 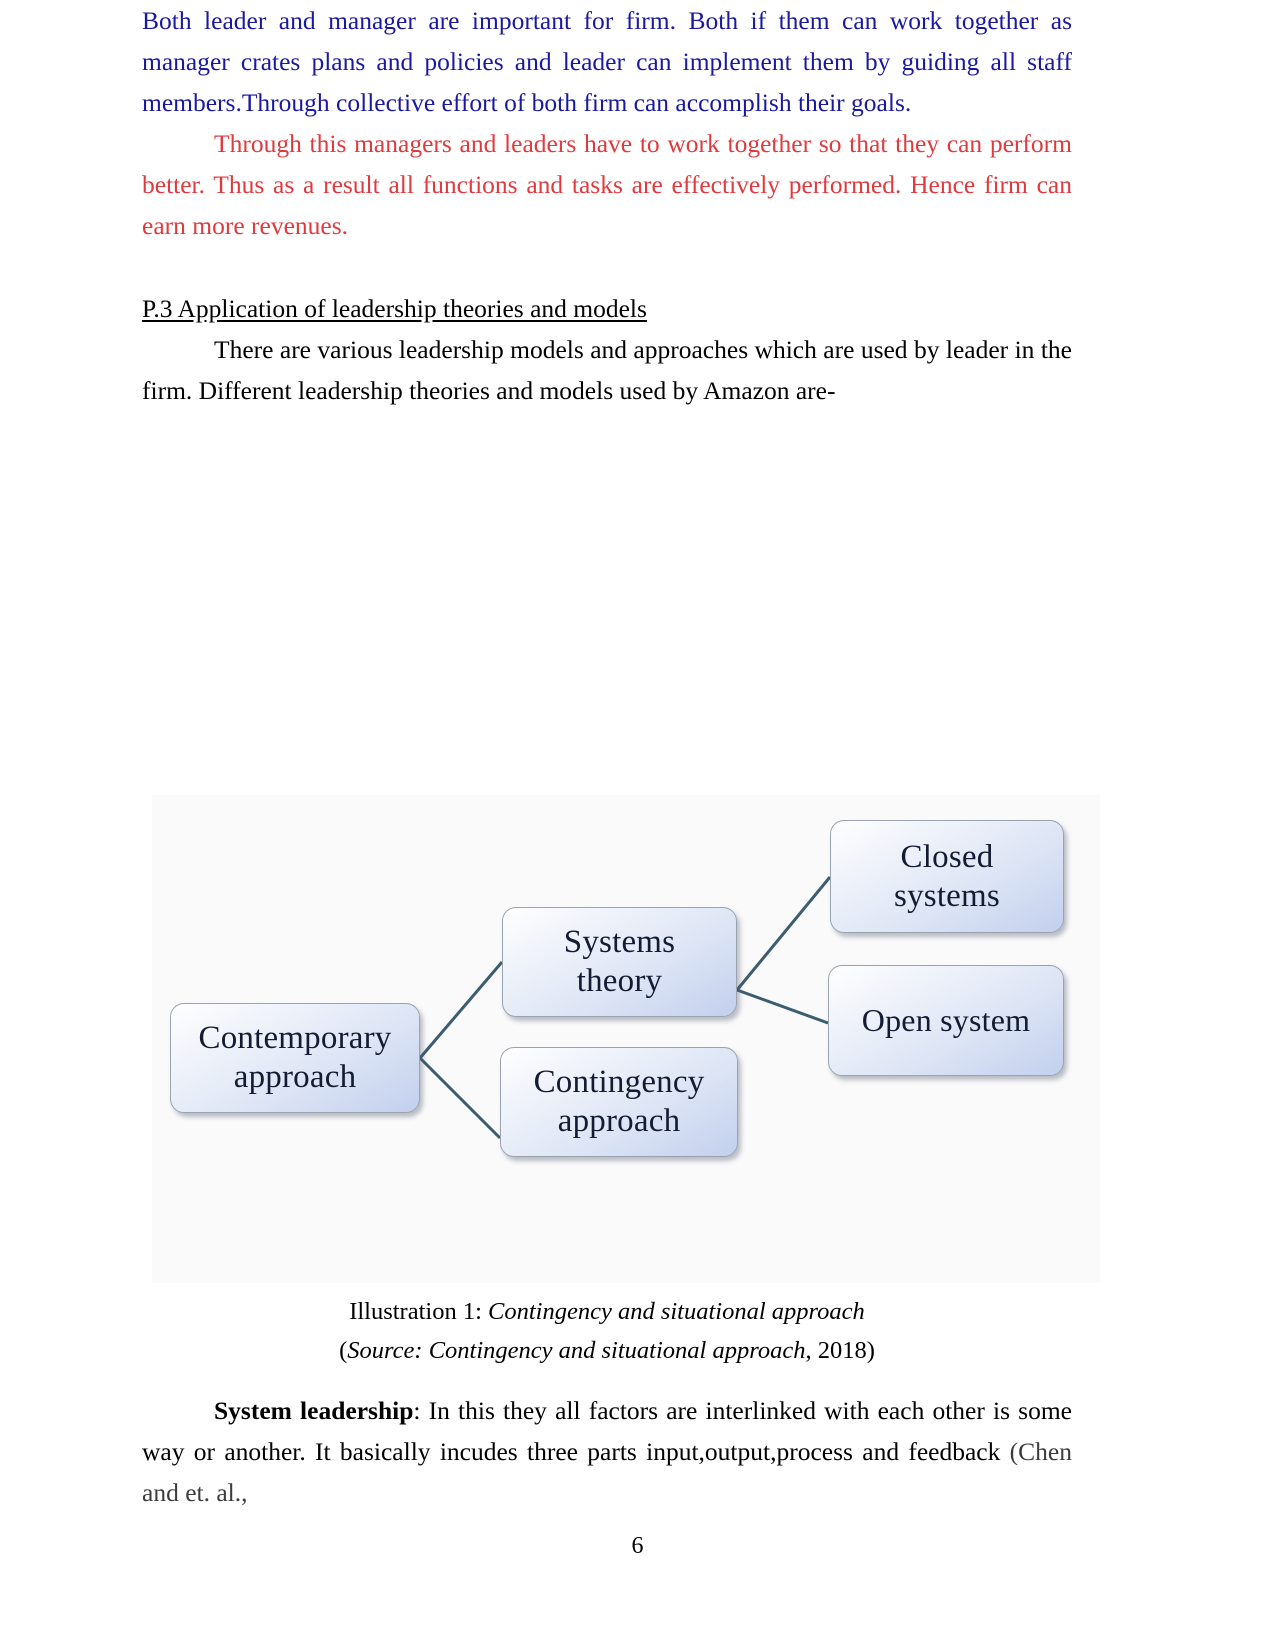 I want to click on caption-prefix: Illustration 1:, so click(x=419, y=1311).